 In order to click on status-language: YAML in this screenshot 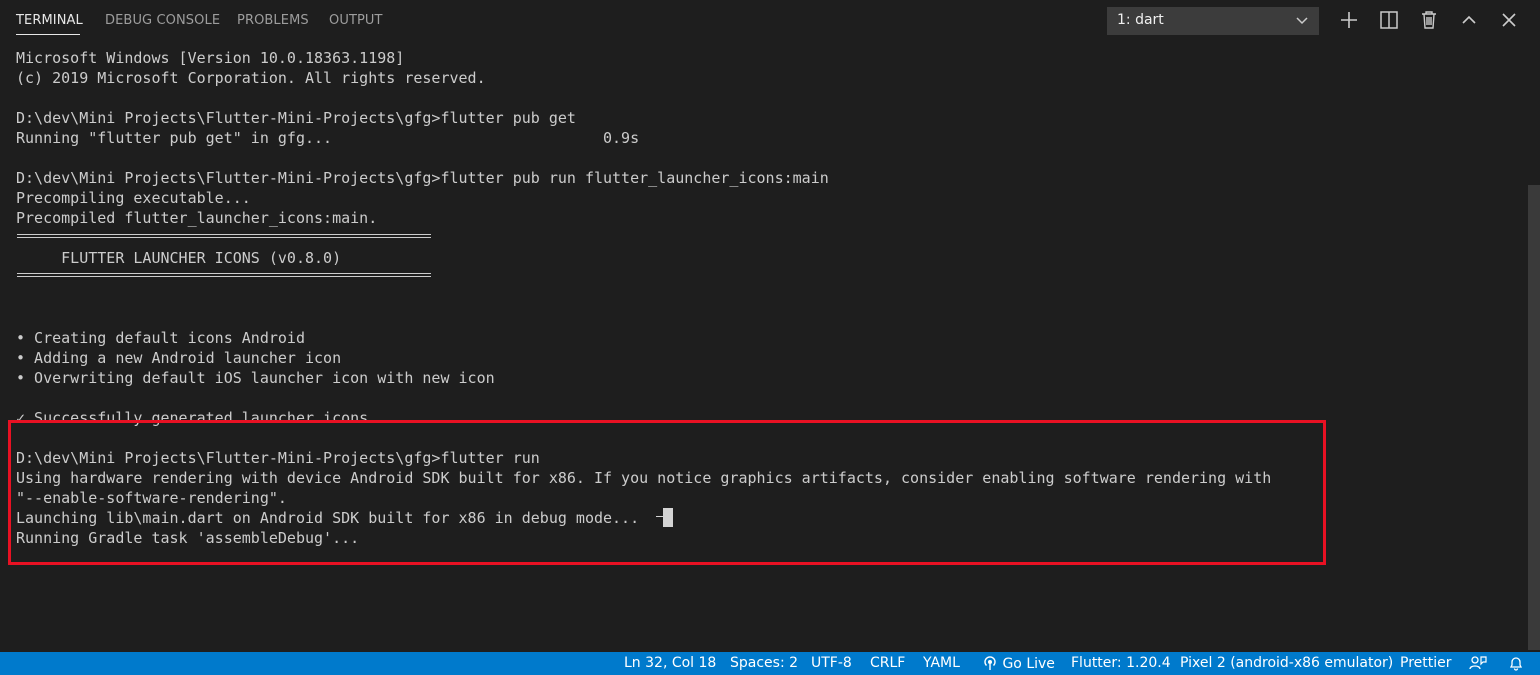, I will do `click(941, 663)`.